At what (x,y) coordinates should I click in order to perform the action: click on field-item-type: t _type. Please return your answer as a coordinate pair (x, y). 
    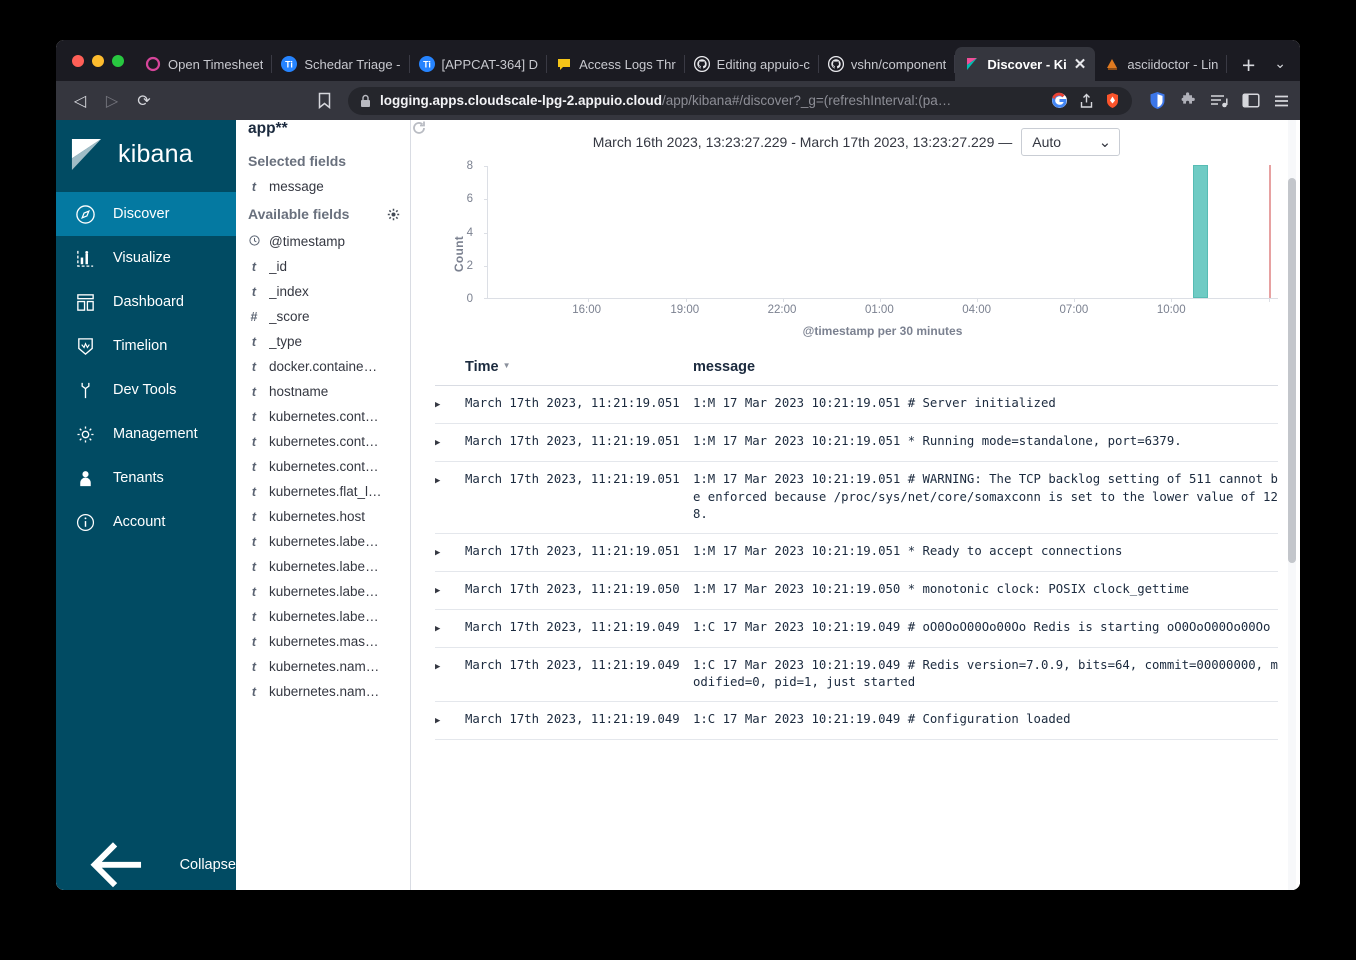
    Looking at the image, I should click on (323, 341).